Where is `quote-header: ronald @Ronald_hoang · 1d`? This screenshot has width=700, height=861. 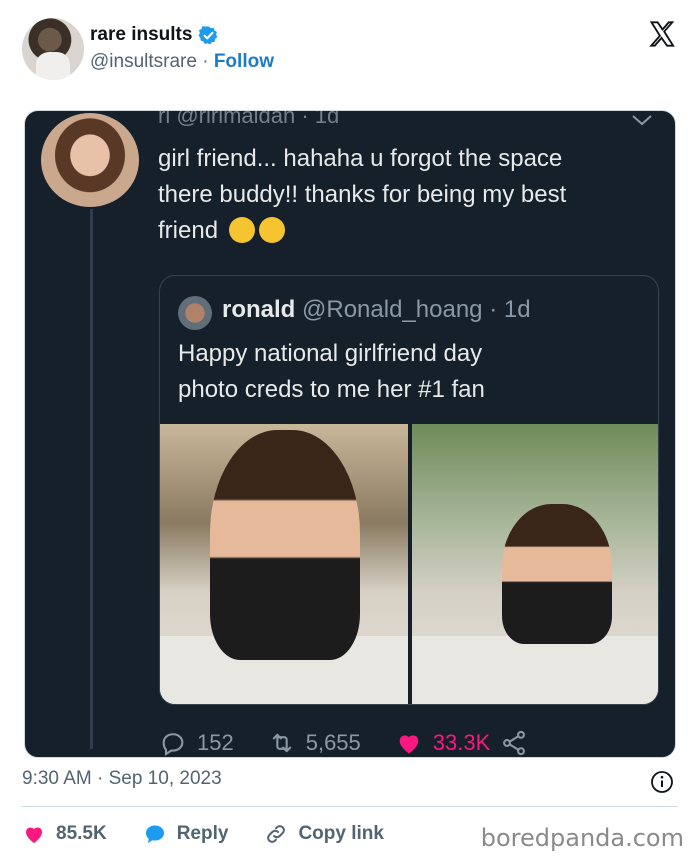 quote-header: ronald @Ronald_hoang · 1d is located at coordinates (376, 310).